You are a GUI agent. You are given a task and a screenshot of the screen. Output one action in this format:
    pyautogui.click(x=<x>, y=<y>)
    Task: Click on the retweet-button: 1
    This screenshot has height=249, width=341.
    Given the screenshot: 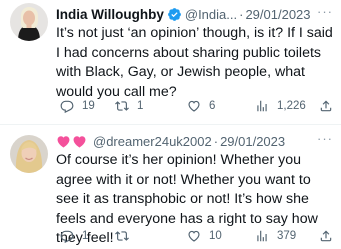 What is the action you would take?
    pyautogui.click(x=129, y=106)
    